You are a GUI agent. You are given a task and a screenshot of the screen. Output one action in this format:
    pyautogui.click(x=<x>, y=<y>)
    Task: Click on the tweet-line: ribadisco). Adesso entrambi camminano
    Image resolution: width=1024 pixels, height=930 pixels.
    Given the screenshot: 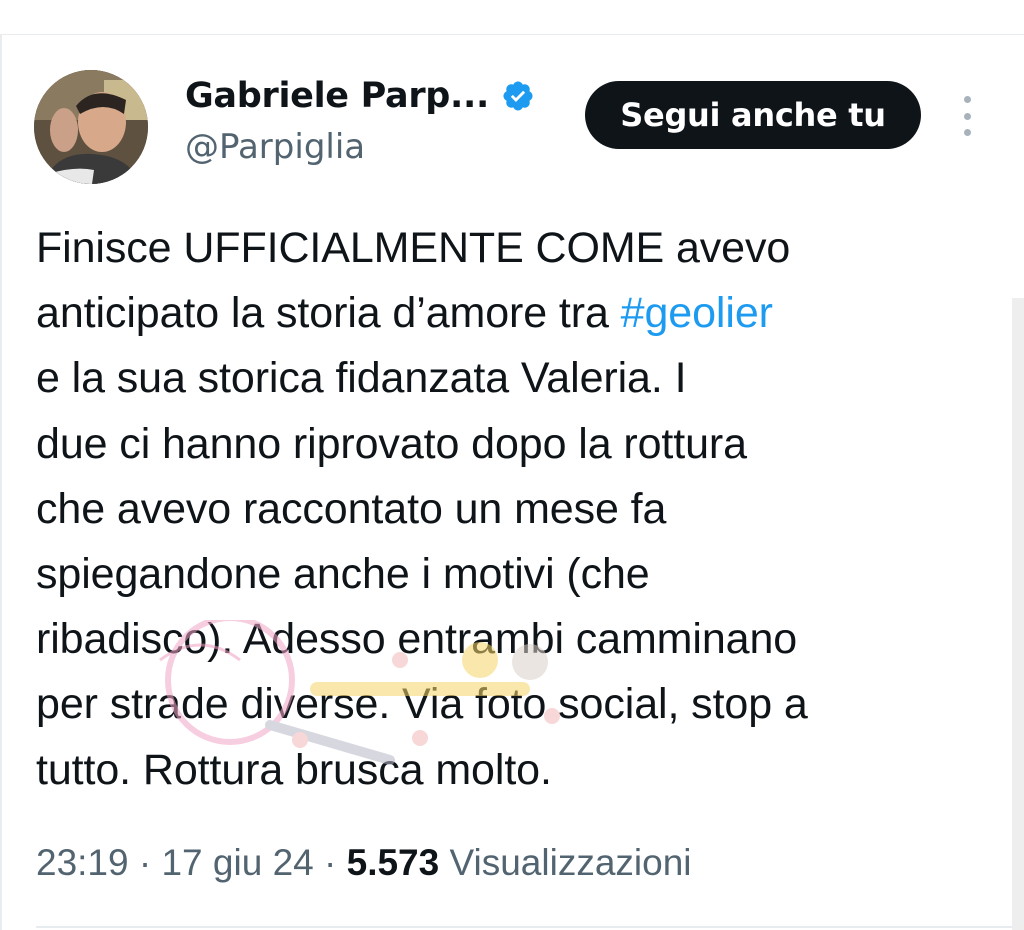 What is the action you would take?
    pyautogui.click(x=417, y=639)
    